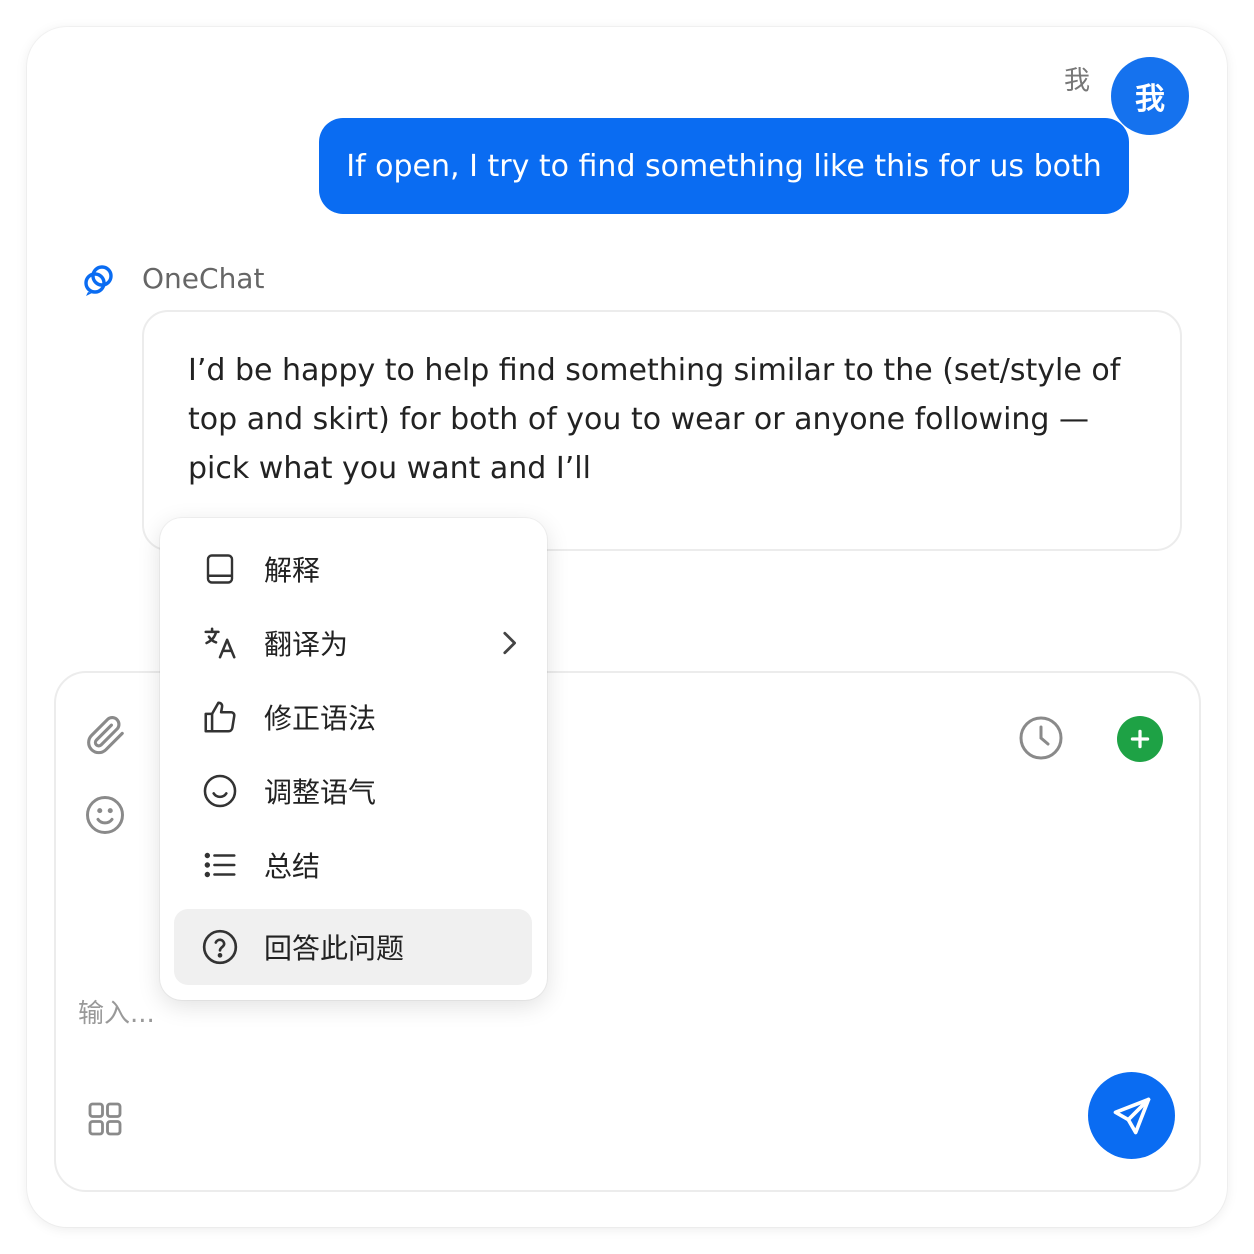 The width and height of the screenshot is (1254, 1254). Describe the element at coordinates (105, 1119) in the screenshot. I see `grid-icon` at that location.